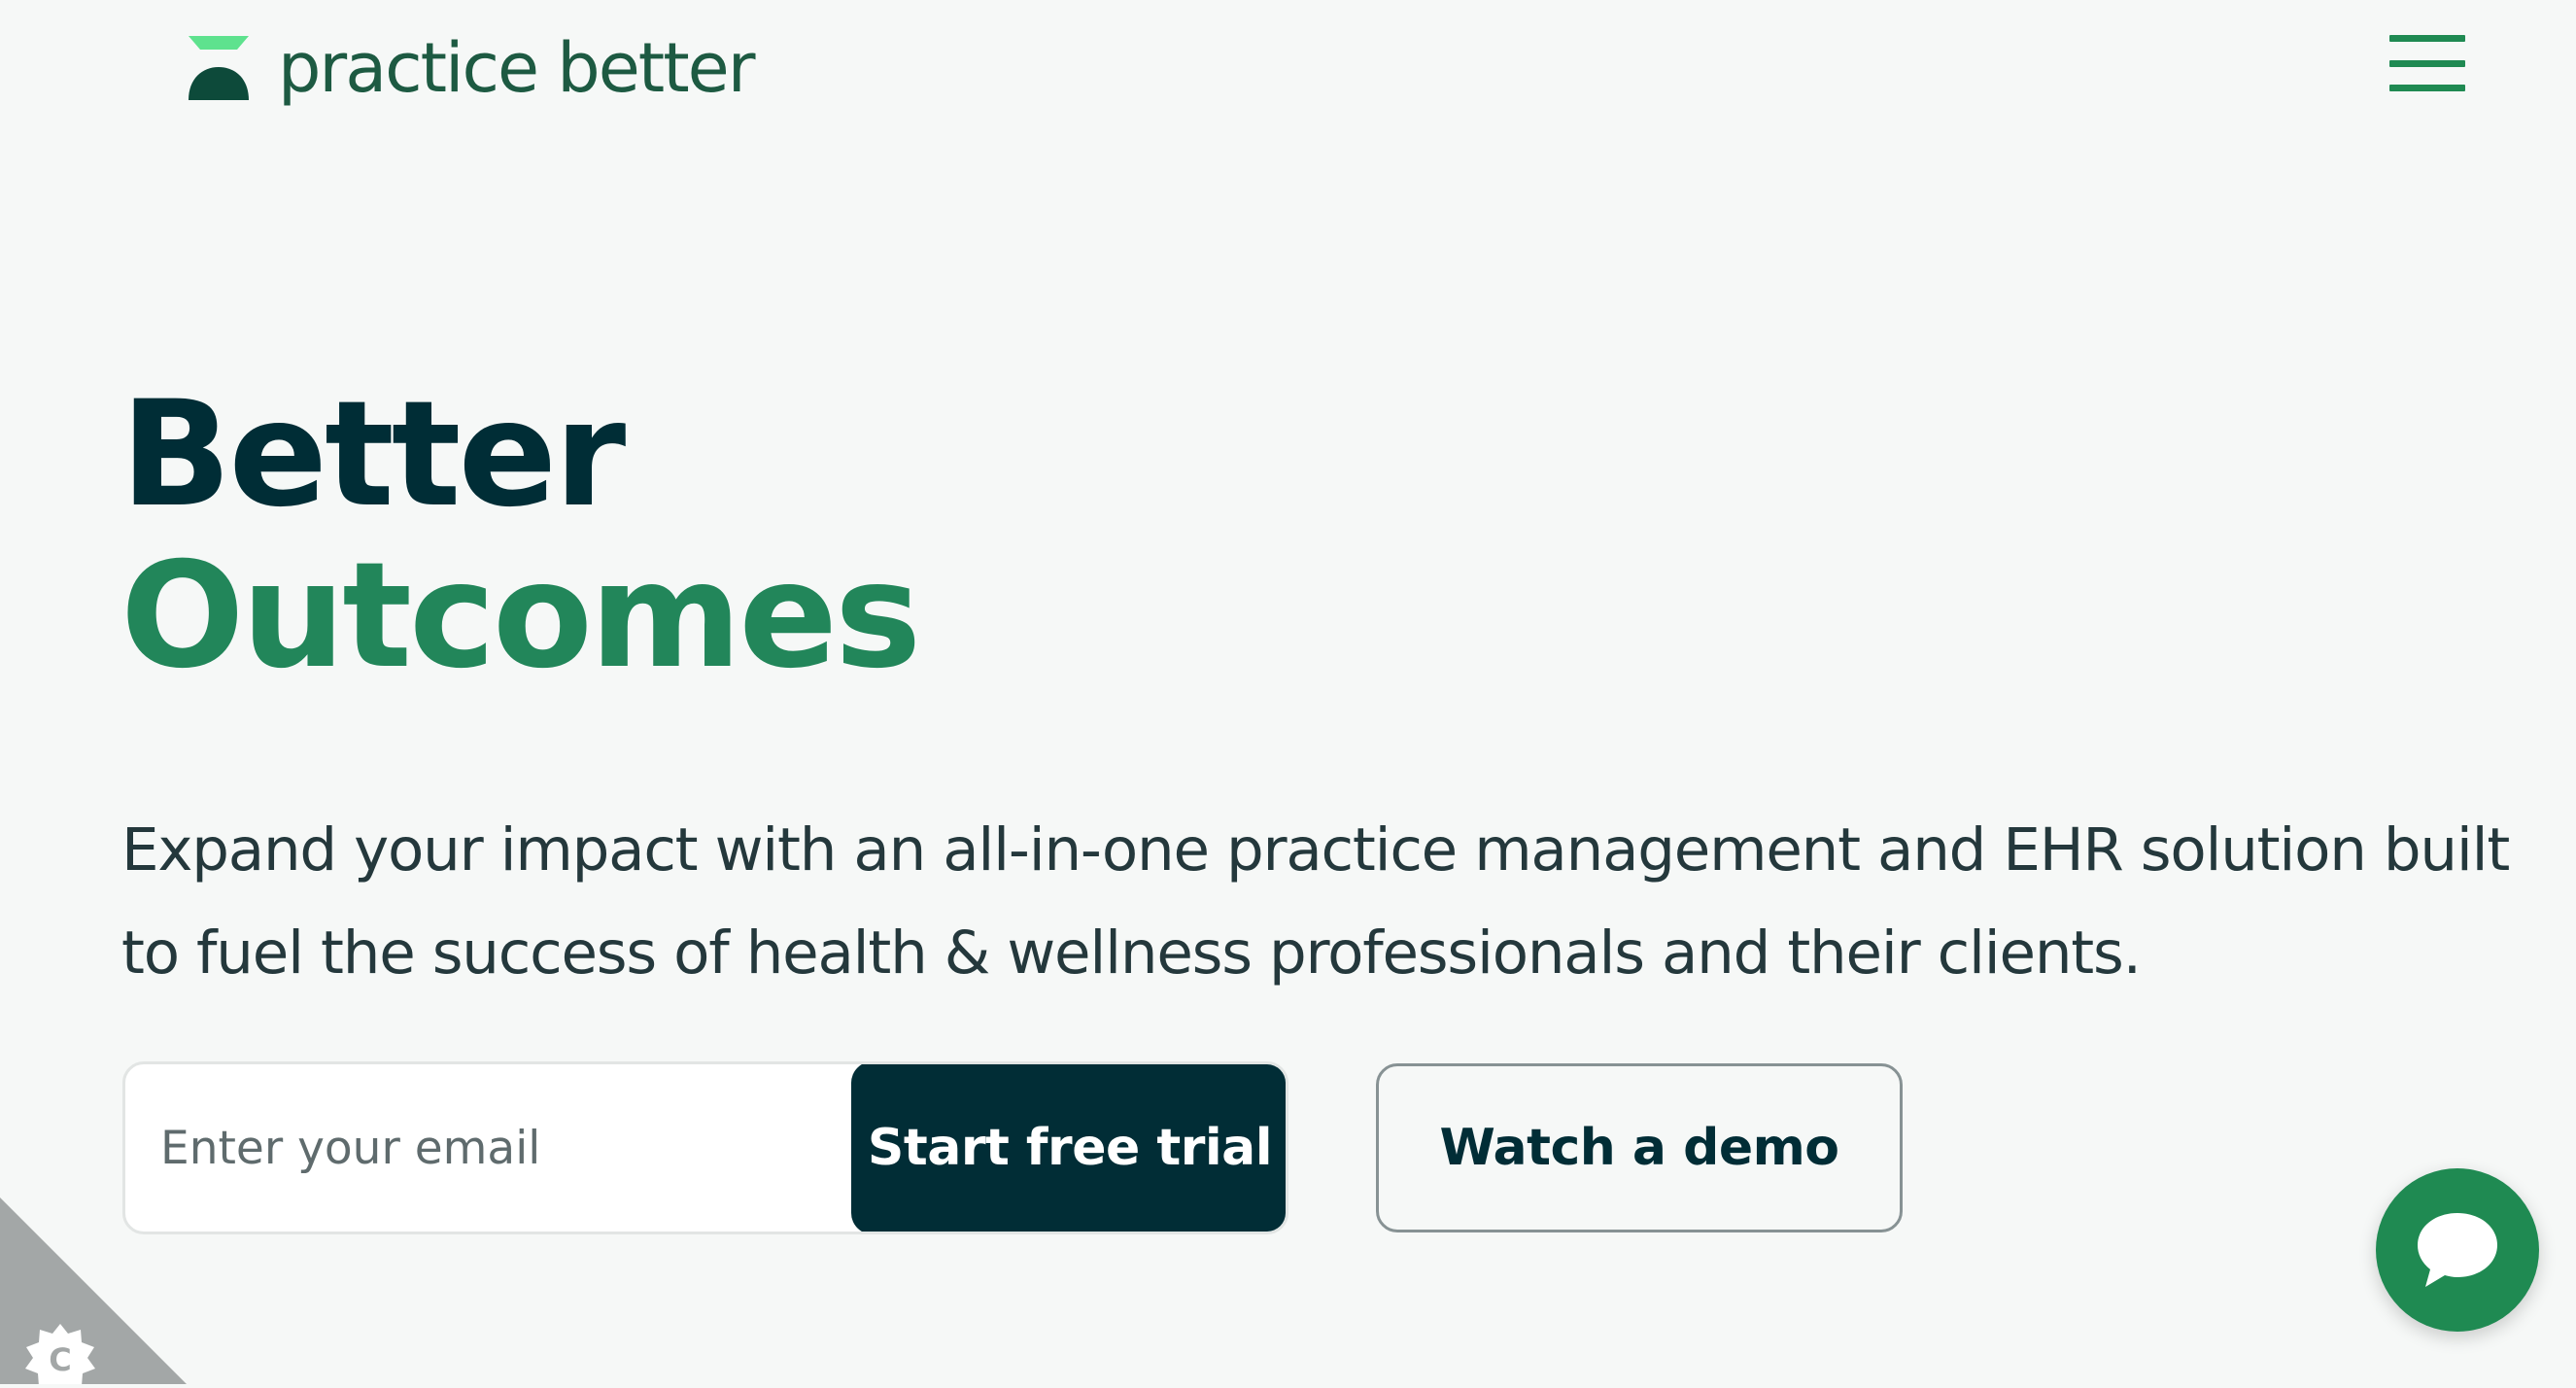 This screenshot has height=1388, width=2576. I want to click on chat-bubble-icon, so click(2457, 1250).